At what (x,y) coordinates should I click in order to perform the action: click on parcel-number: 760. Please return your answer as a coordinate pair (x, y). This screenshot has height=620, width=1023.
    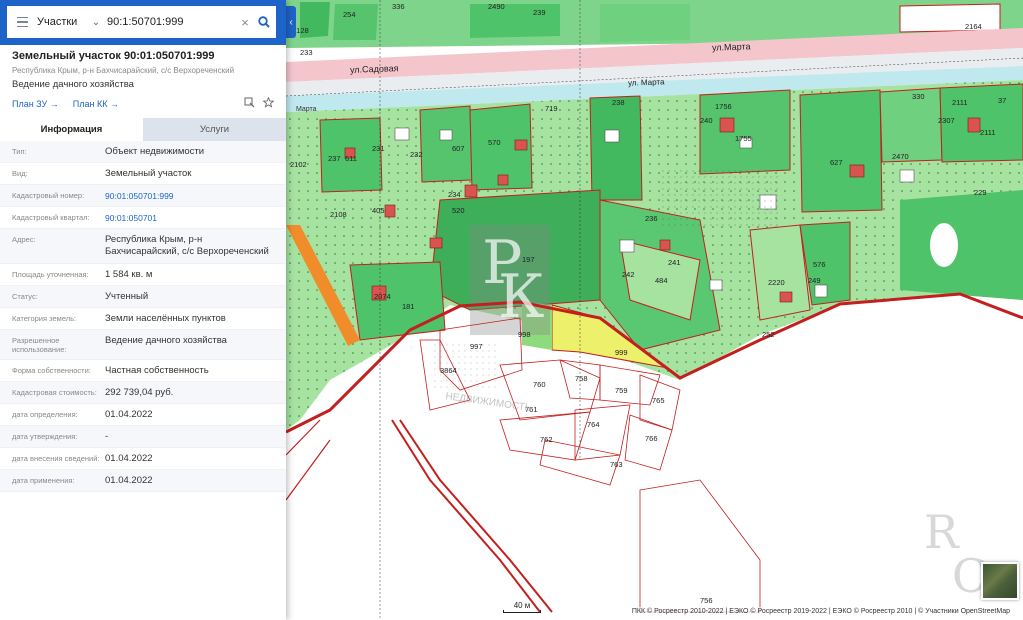
    Looking at the image, I should click on (539, 384).